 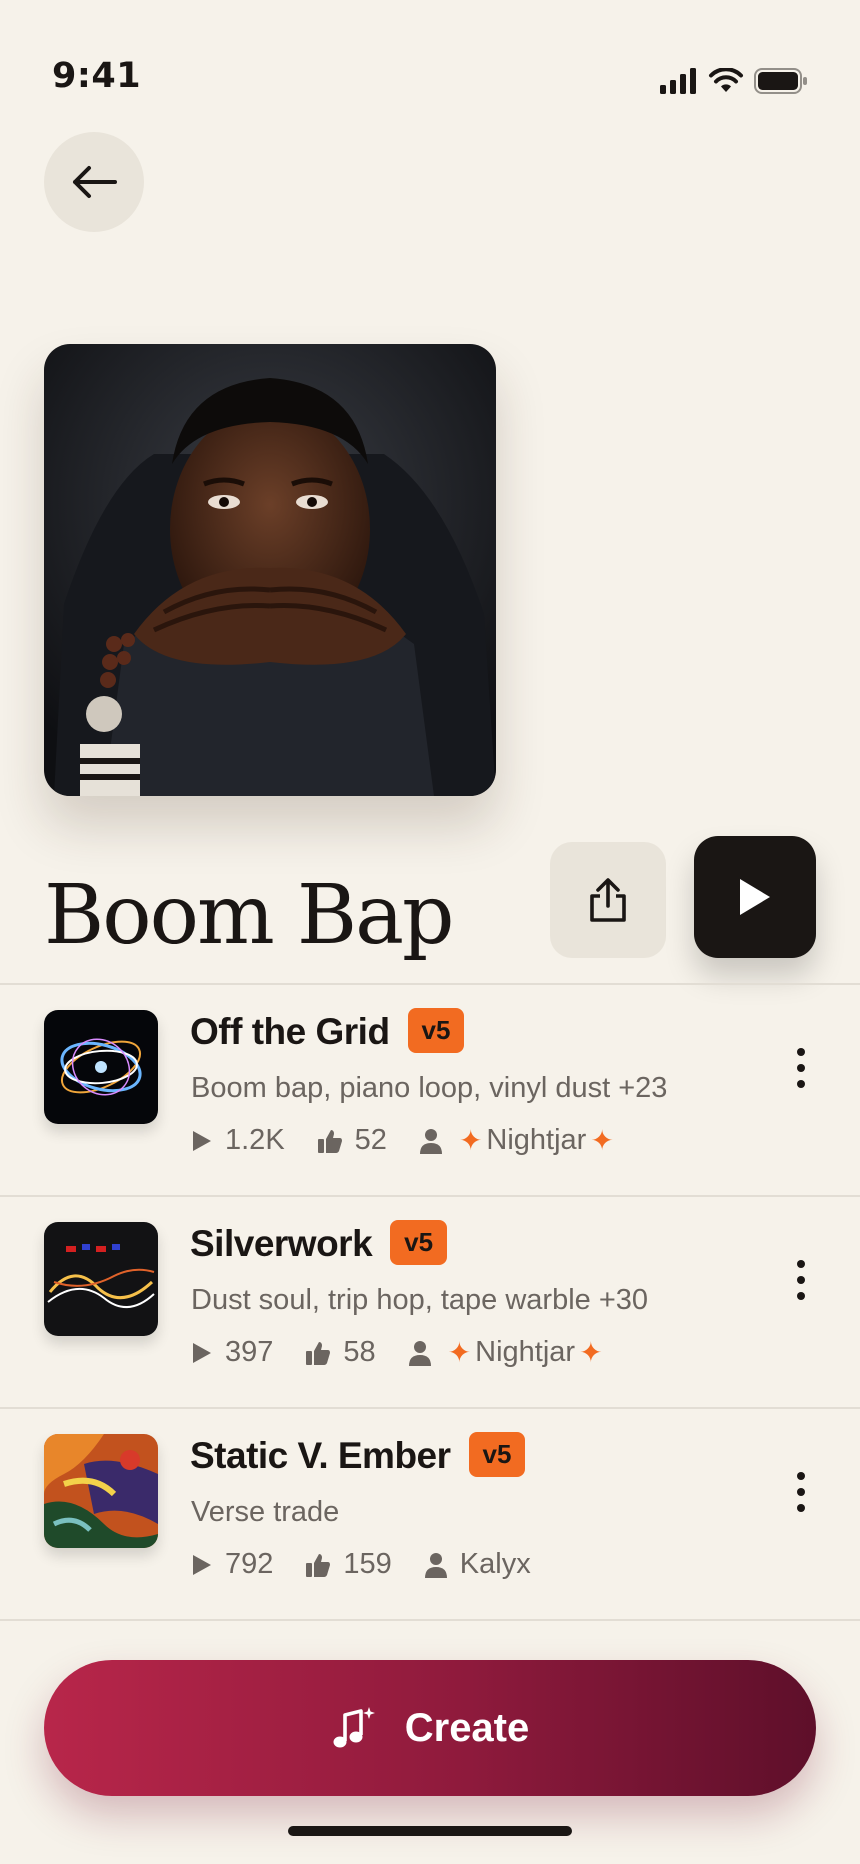 What do you see at coordinates (320, 1455) in the screenshot?
I see `track-title-text: Static V. Ember` at bounding box center [320, 1455].